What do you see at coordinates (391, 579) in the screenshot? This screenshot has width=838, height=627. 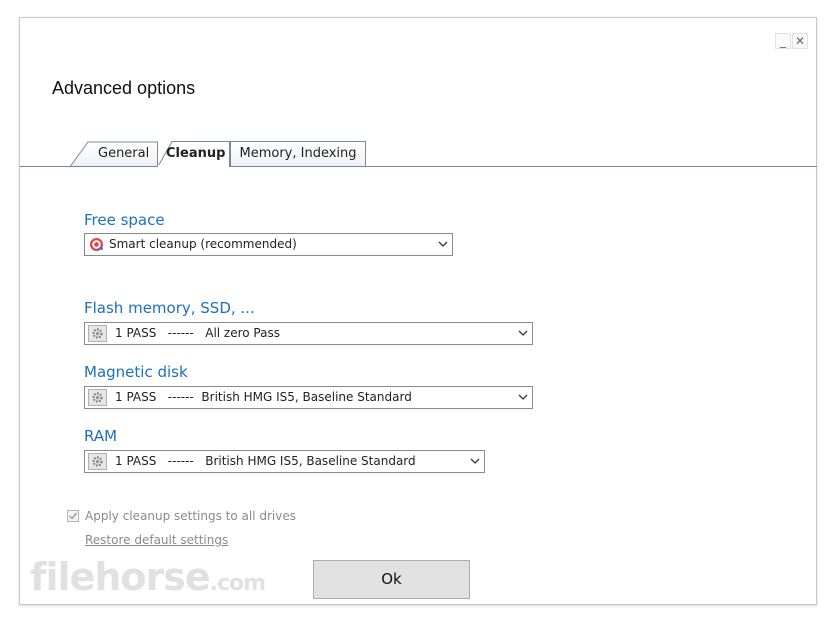 I see `ok-button: Ok` at bounding box center [391, 579].